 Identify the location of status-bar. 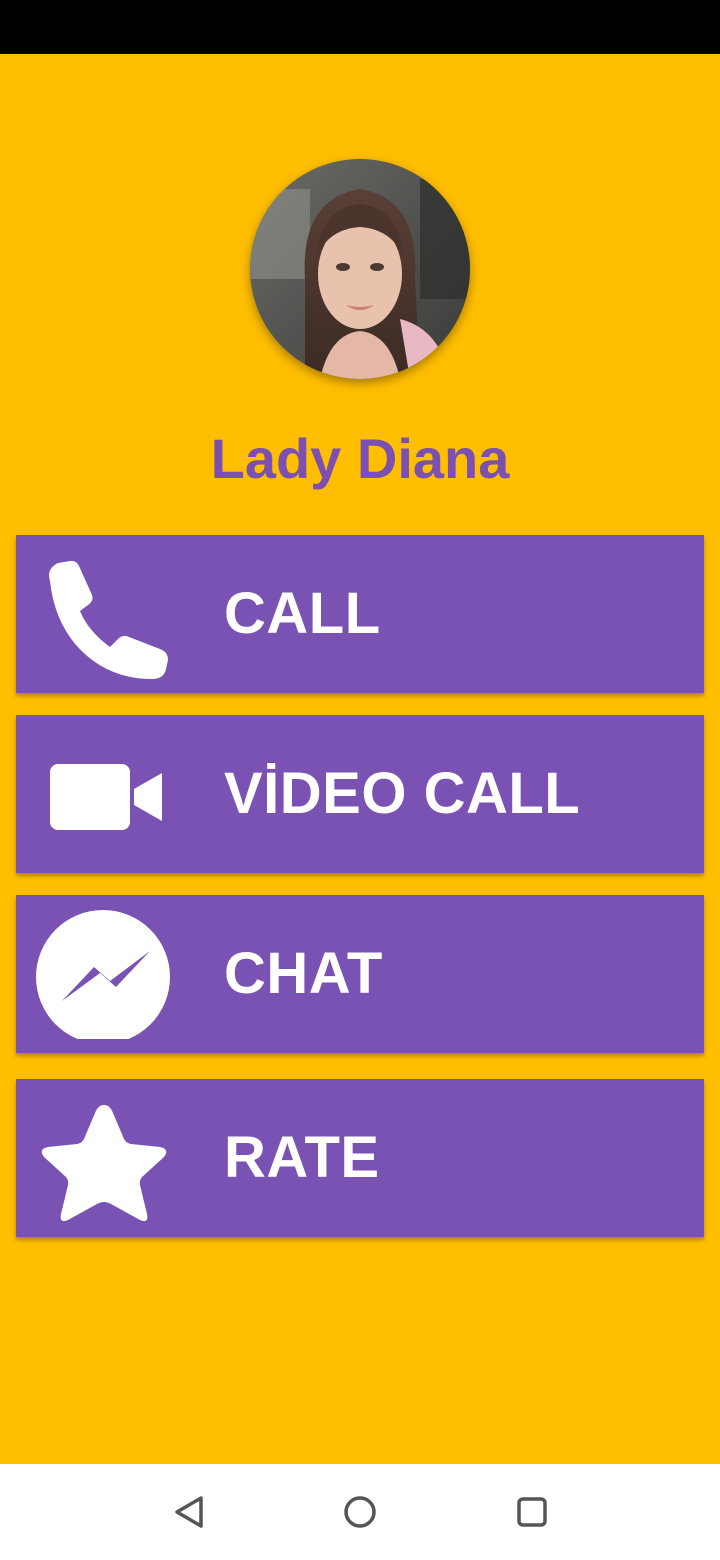
(360, 27).